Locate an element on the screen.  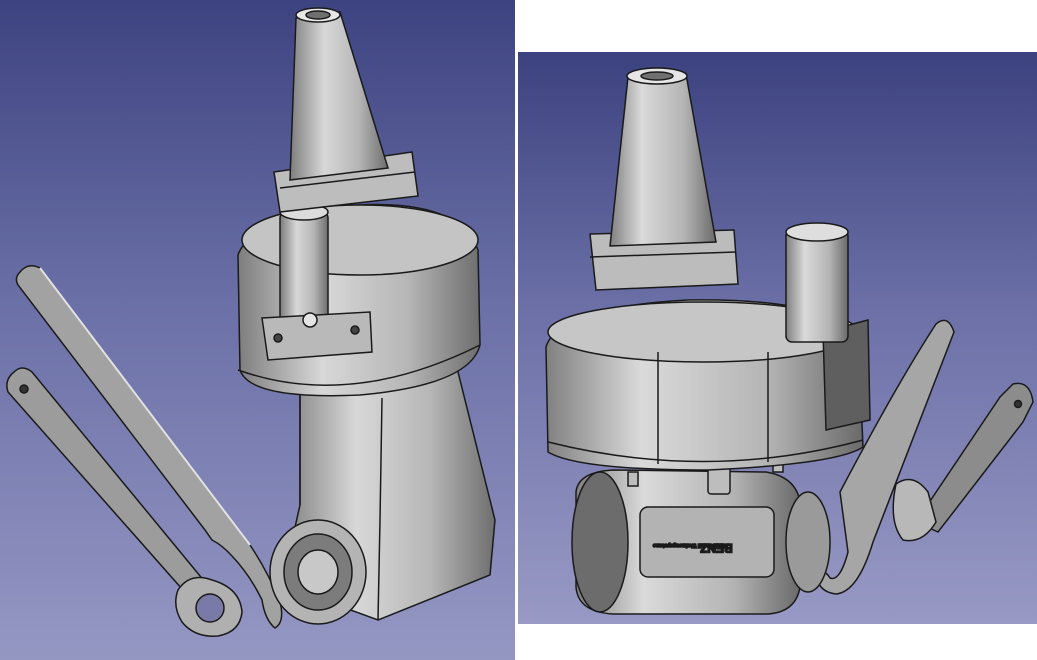
window-gap-top is located at coordinates (777, 26).